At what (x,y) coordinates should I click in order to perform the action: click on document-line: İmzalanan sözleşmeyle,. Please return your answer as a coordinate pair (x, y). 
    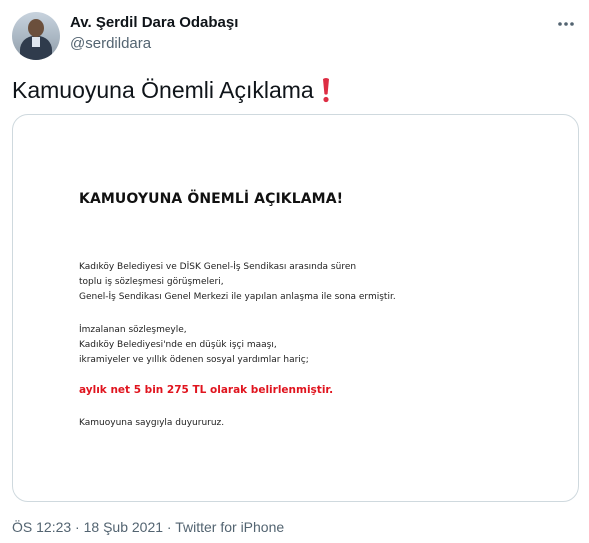
    Looking at the image, I should click on (133, 330).